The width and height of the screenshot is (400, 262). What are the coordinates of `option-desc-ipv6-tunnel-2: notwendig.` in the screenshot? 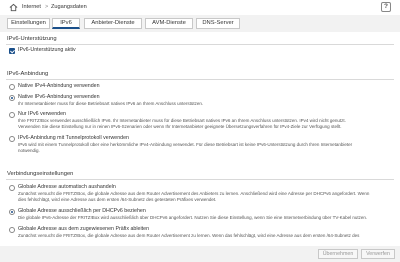 It's located at (29, 150).